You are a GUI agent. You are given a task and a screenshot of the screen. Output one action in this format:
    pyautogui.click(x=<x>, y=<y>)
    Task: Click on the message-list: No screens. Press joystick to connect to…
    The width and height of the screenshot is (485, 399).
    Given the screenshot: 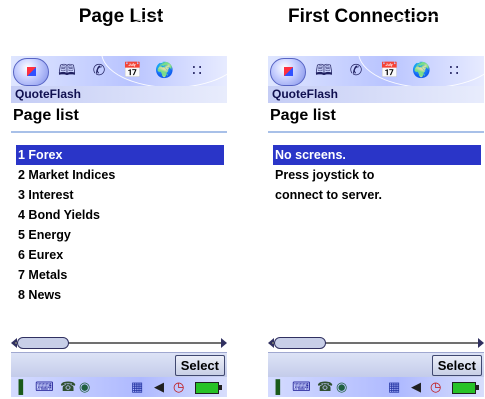 What is the action you would take?
    pyautogui.click(x=377, y=175)
    